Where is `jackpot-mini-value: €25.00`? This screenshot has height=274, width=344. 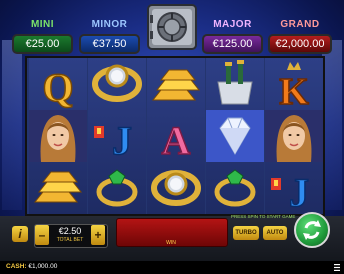
jackpot-mini-value: €25.00 is located at coordinates (42, 44).